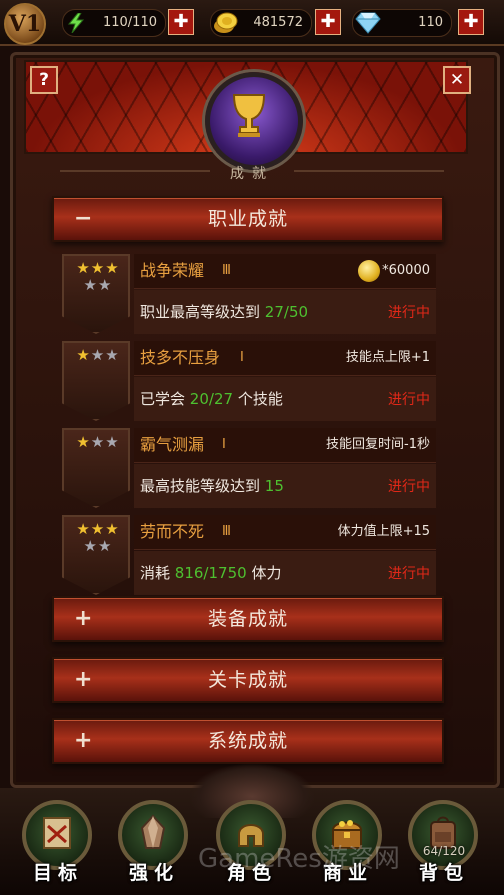 The image size is (504, 895). What do you see at coordinates (250, 383) in the screenshot?
I see `achievement-item: ★★★ 技多不压身 Ⅰ 技能点上限+1 已学会 20/27 个技能 进行中` at bounding box center [250, 383].